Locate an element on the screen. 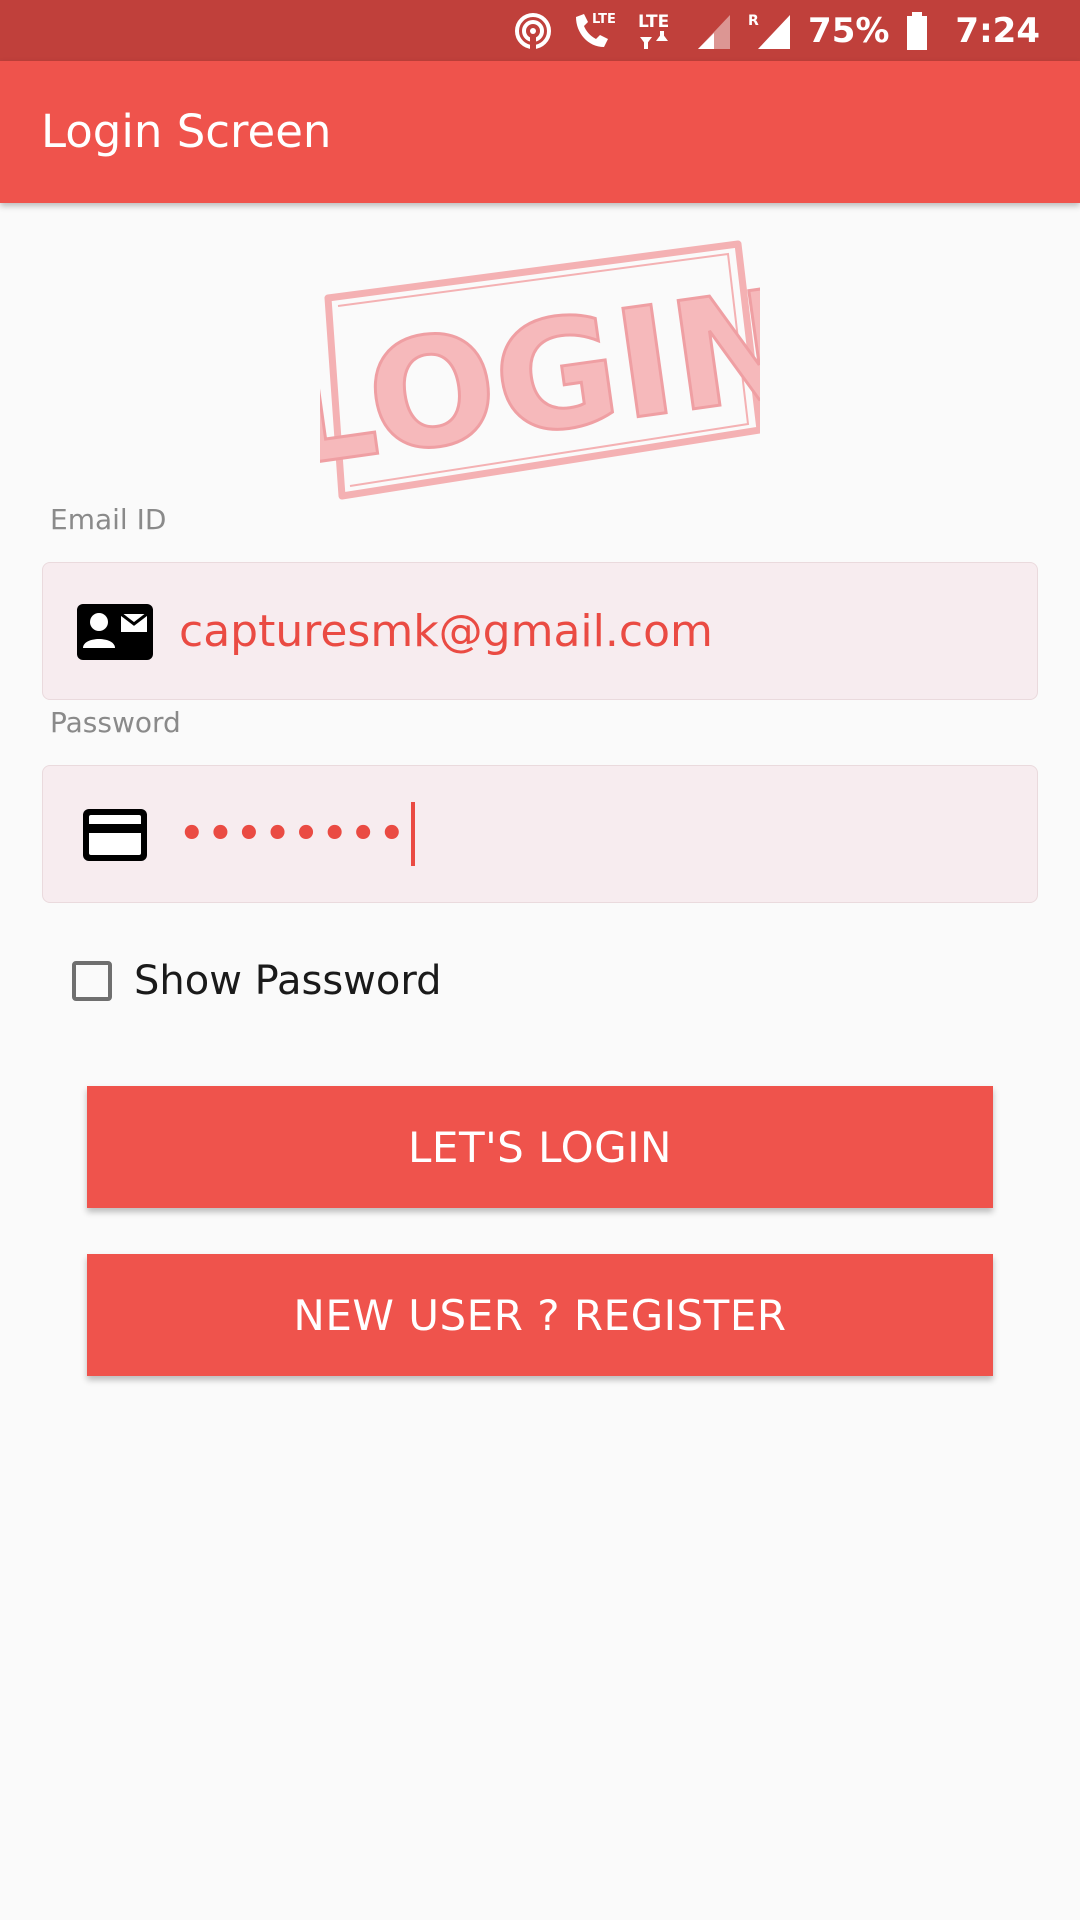 This screenshot has height=1920, width=1080. roaming-signal-icon: R is located at coordinates (770, 31).